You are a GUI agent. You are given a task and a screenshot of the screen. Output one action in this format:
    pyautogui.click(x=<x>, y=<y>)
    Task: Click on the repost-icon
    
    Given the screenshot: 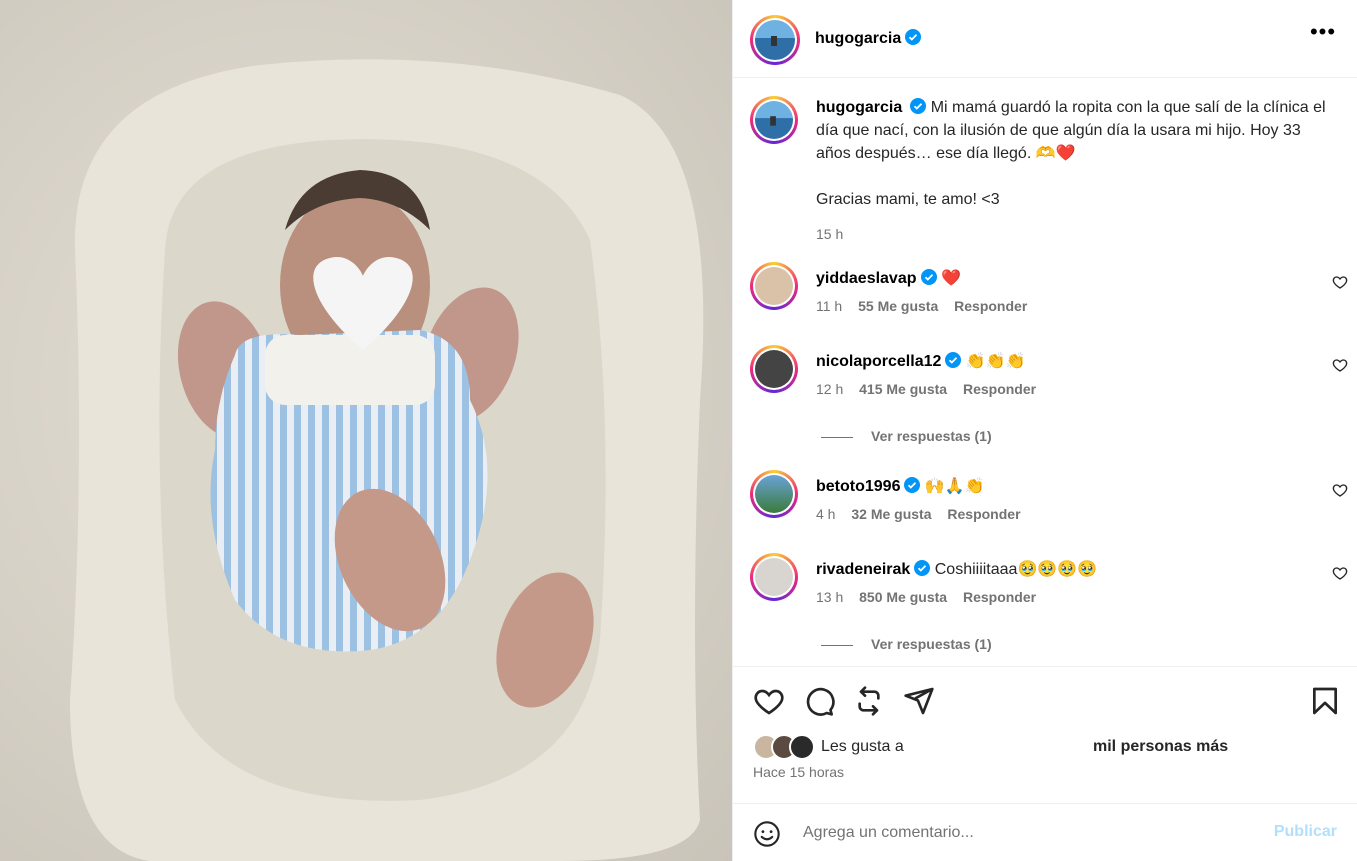 What is the action you would take?
    pyautogui.click(x=869, y=701)
    